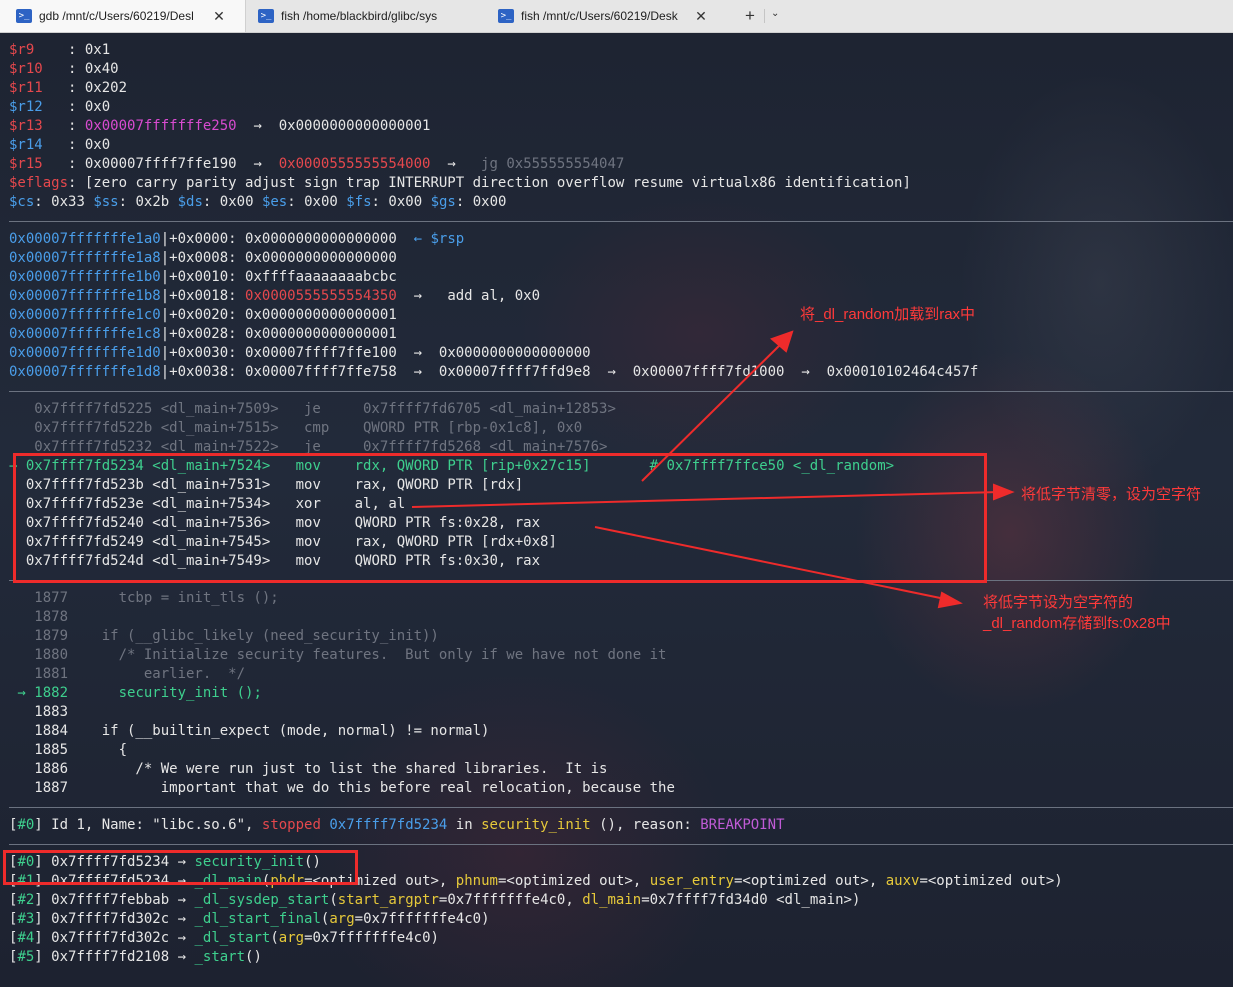  What do you see at coordinates (713, 410) in the screenshot?
I see `arrow-to-note1` at bounding box center [713, 410].